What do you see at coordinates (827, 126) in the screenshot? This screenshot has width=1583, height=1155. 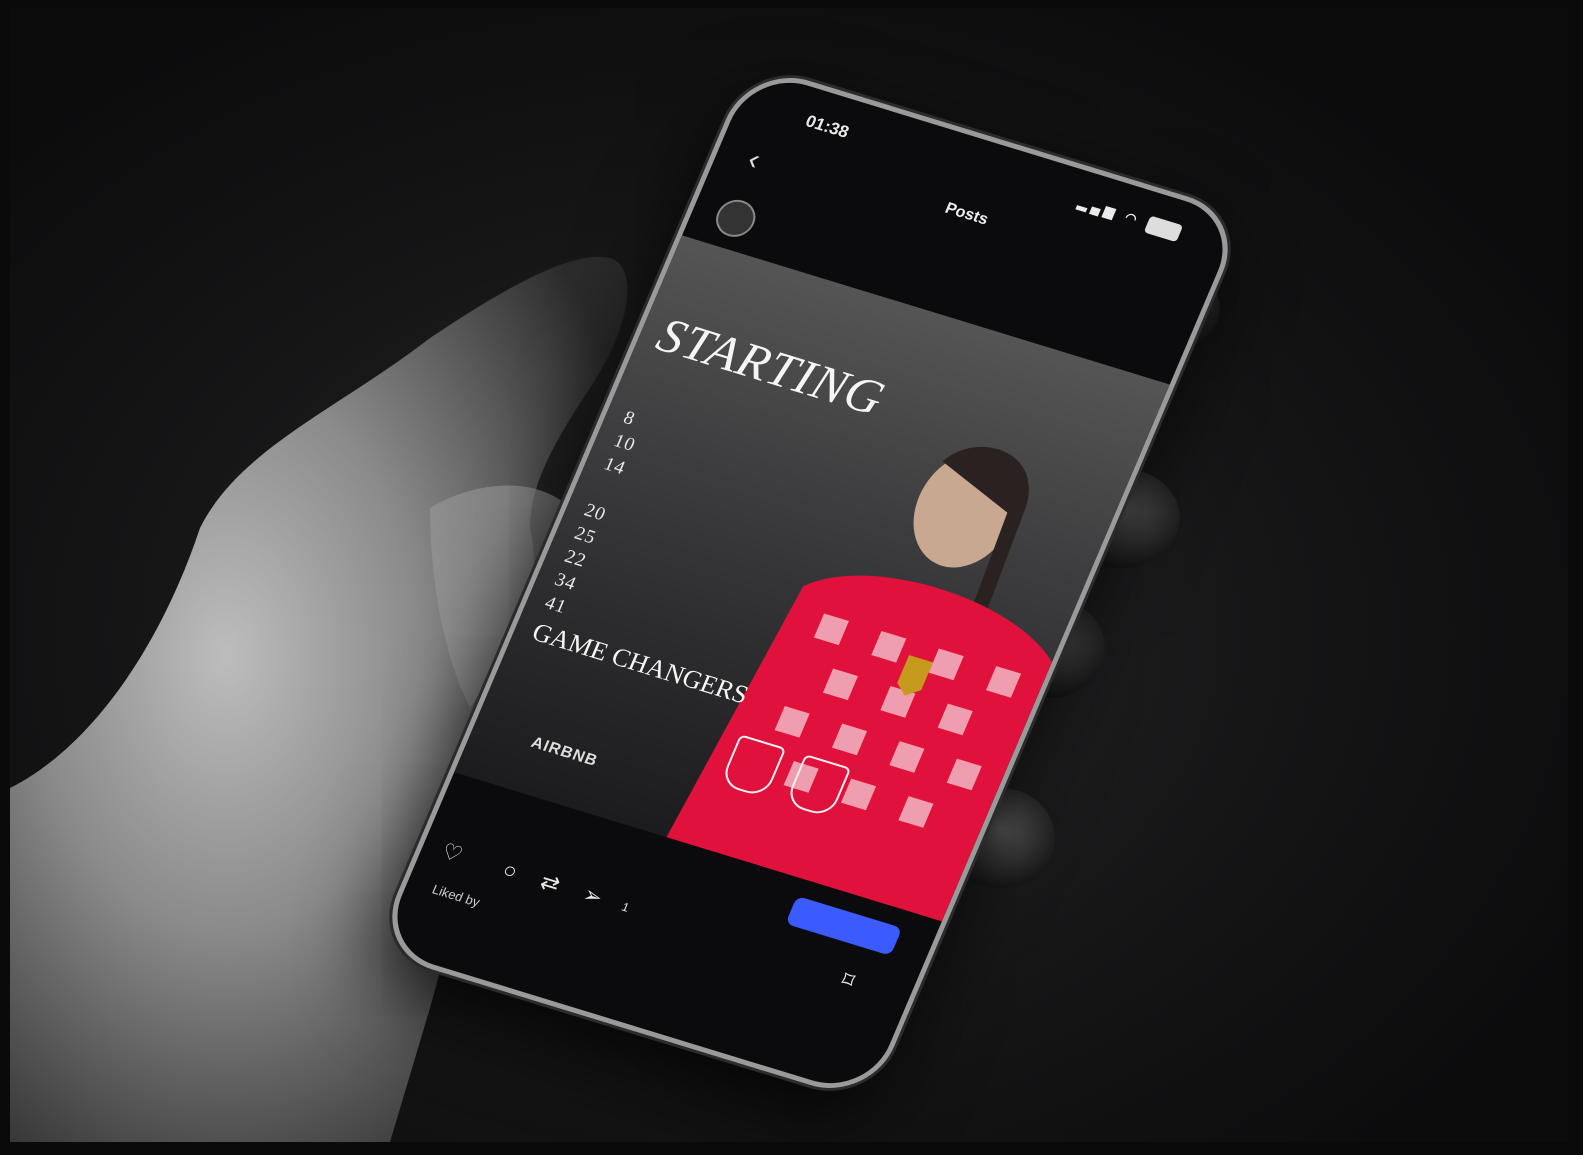 I see `status-time: 01:38` at bounding box center [827, 126].